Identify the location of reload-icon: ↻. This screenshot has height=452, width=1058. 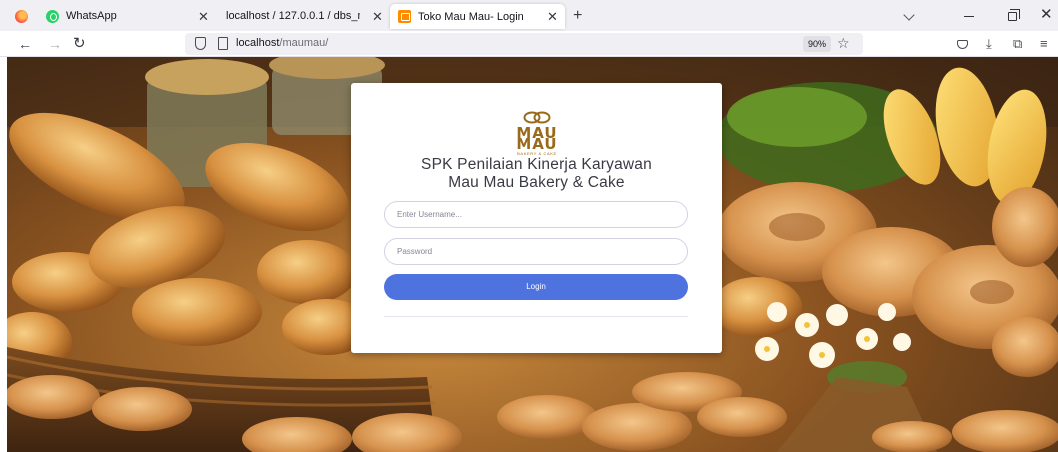
(79, 44).